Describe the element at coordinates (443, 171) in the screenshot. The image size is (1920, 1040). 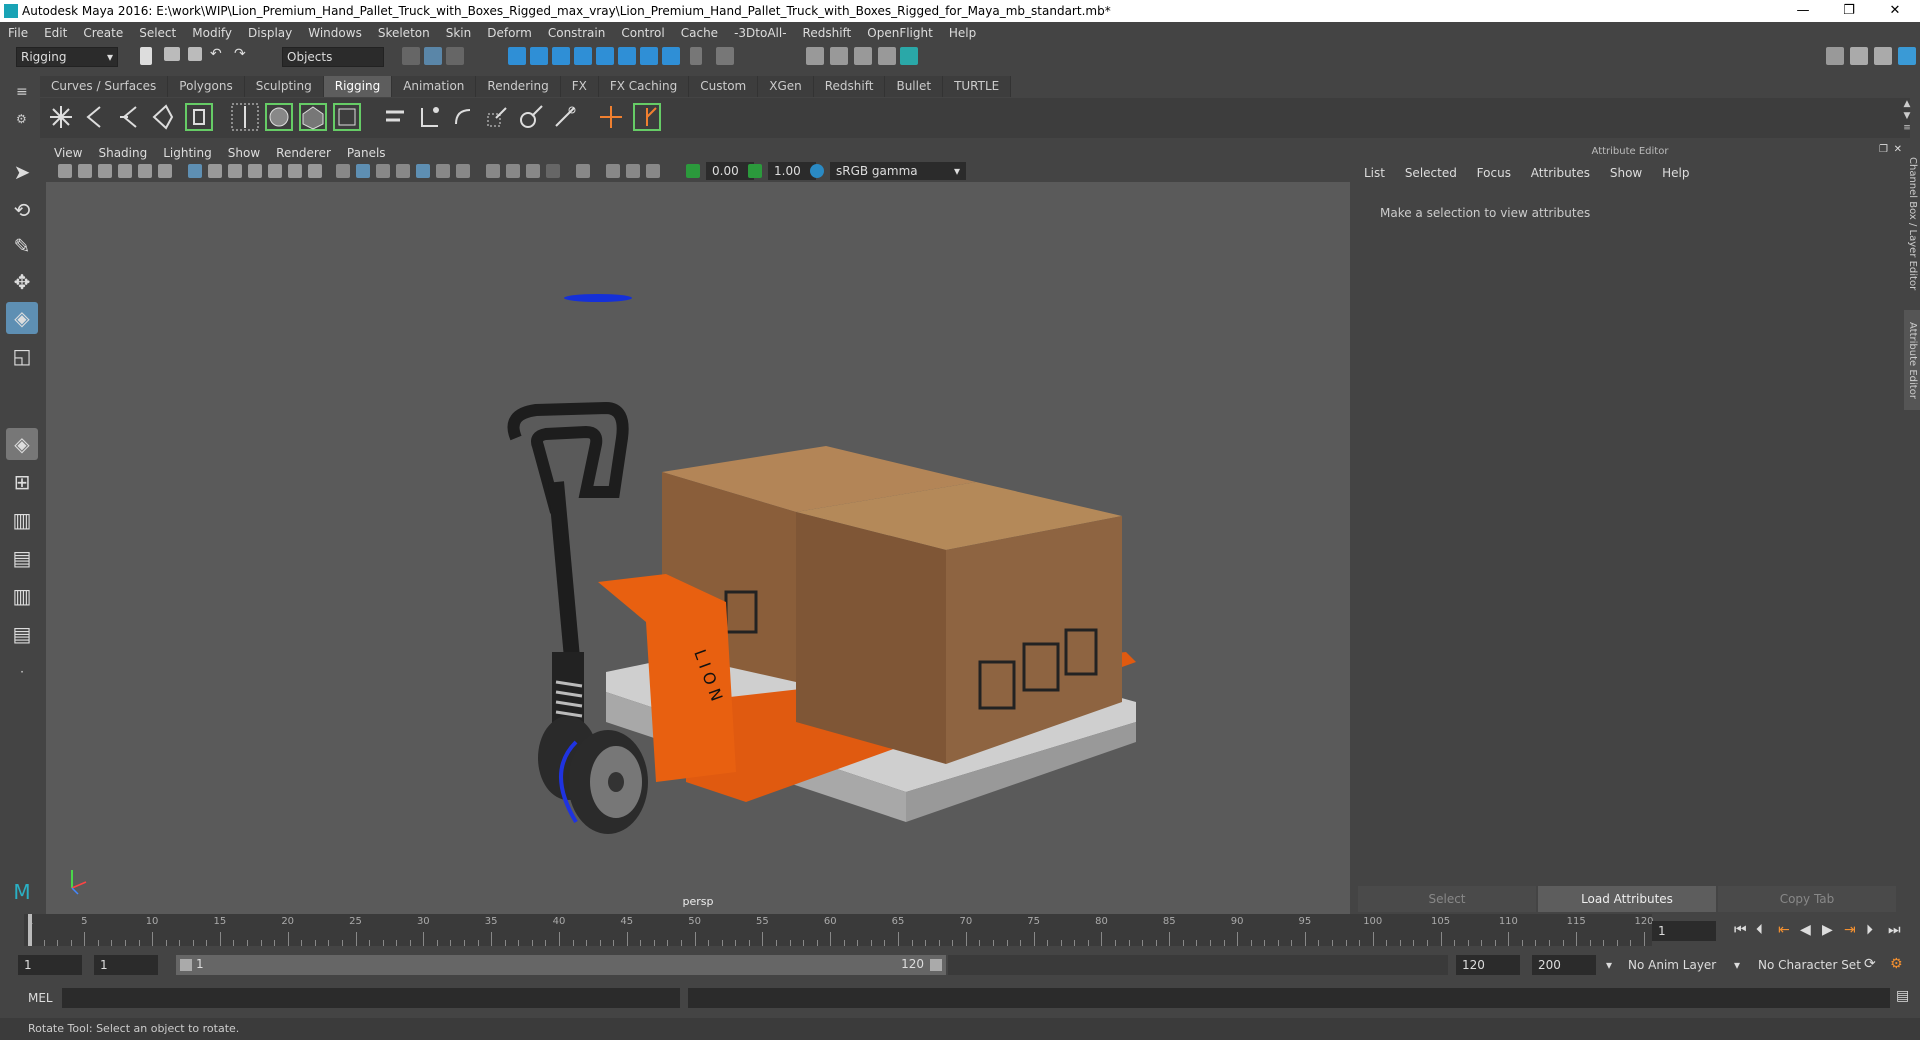
I see `use-all-lights-icon` at that location.